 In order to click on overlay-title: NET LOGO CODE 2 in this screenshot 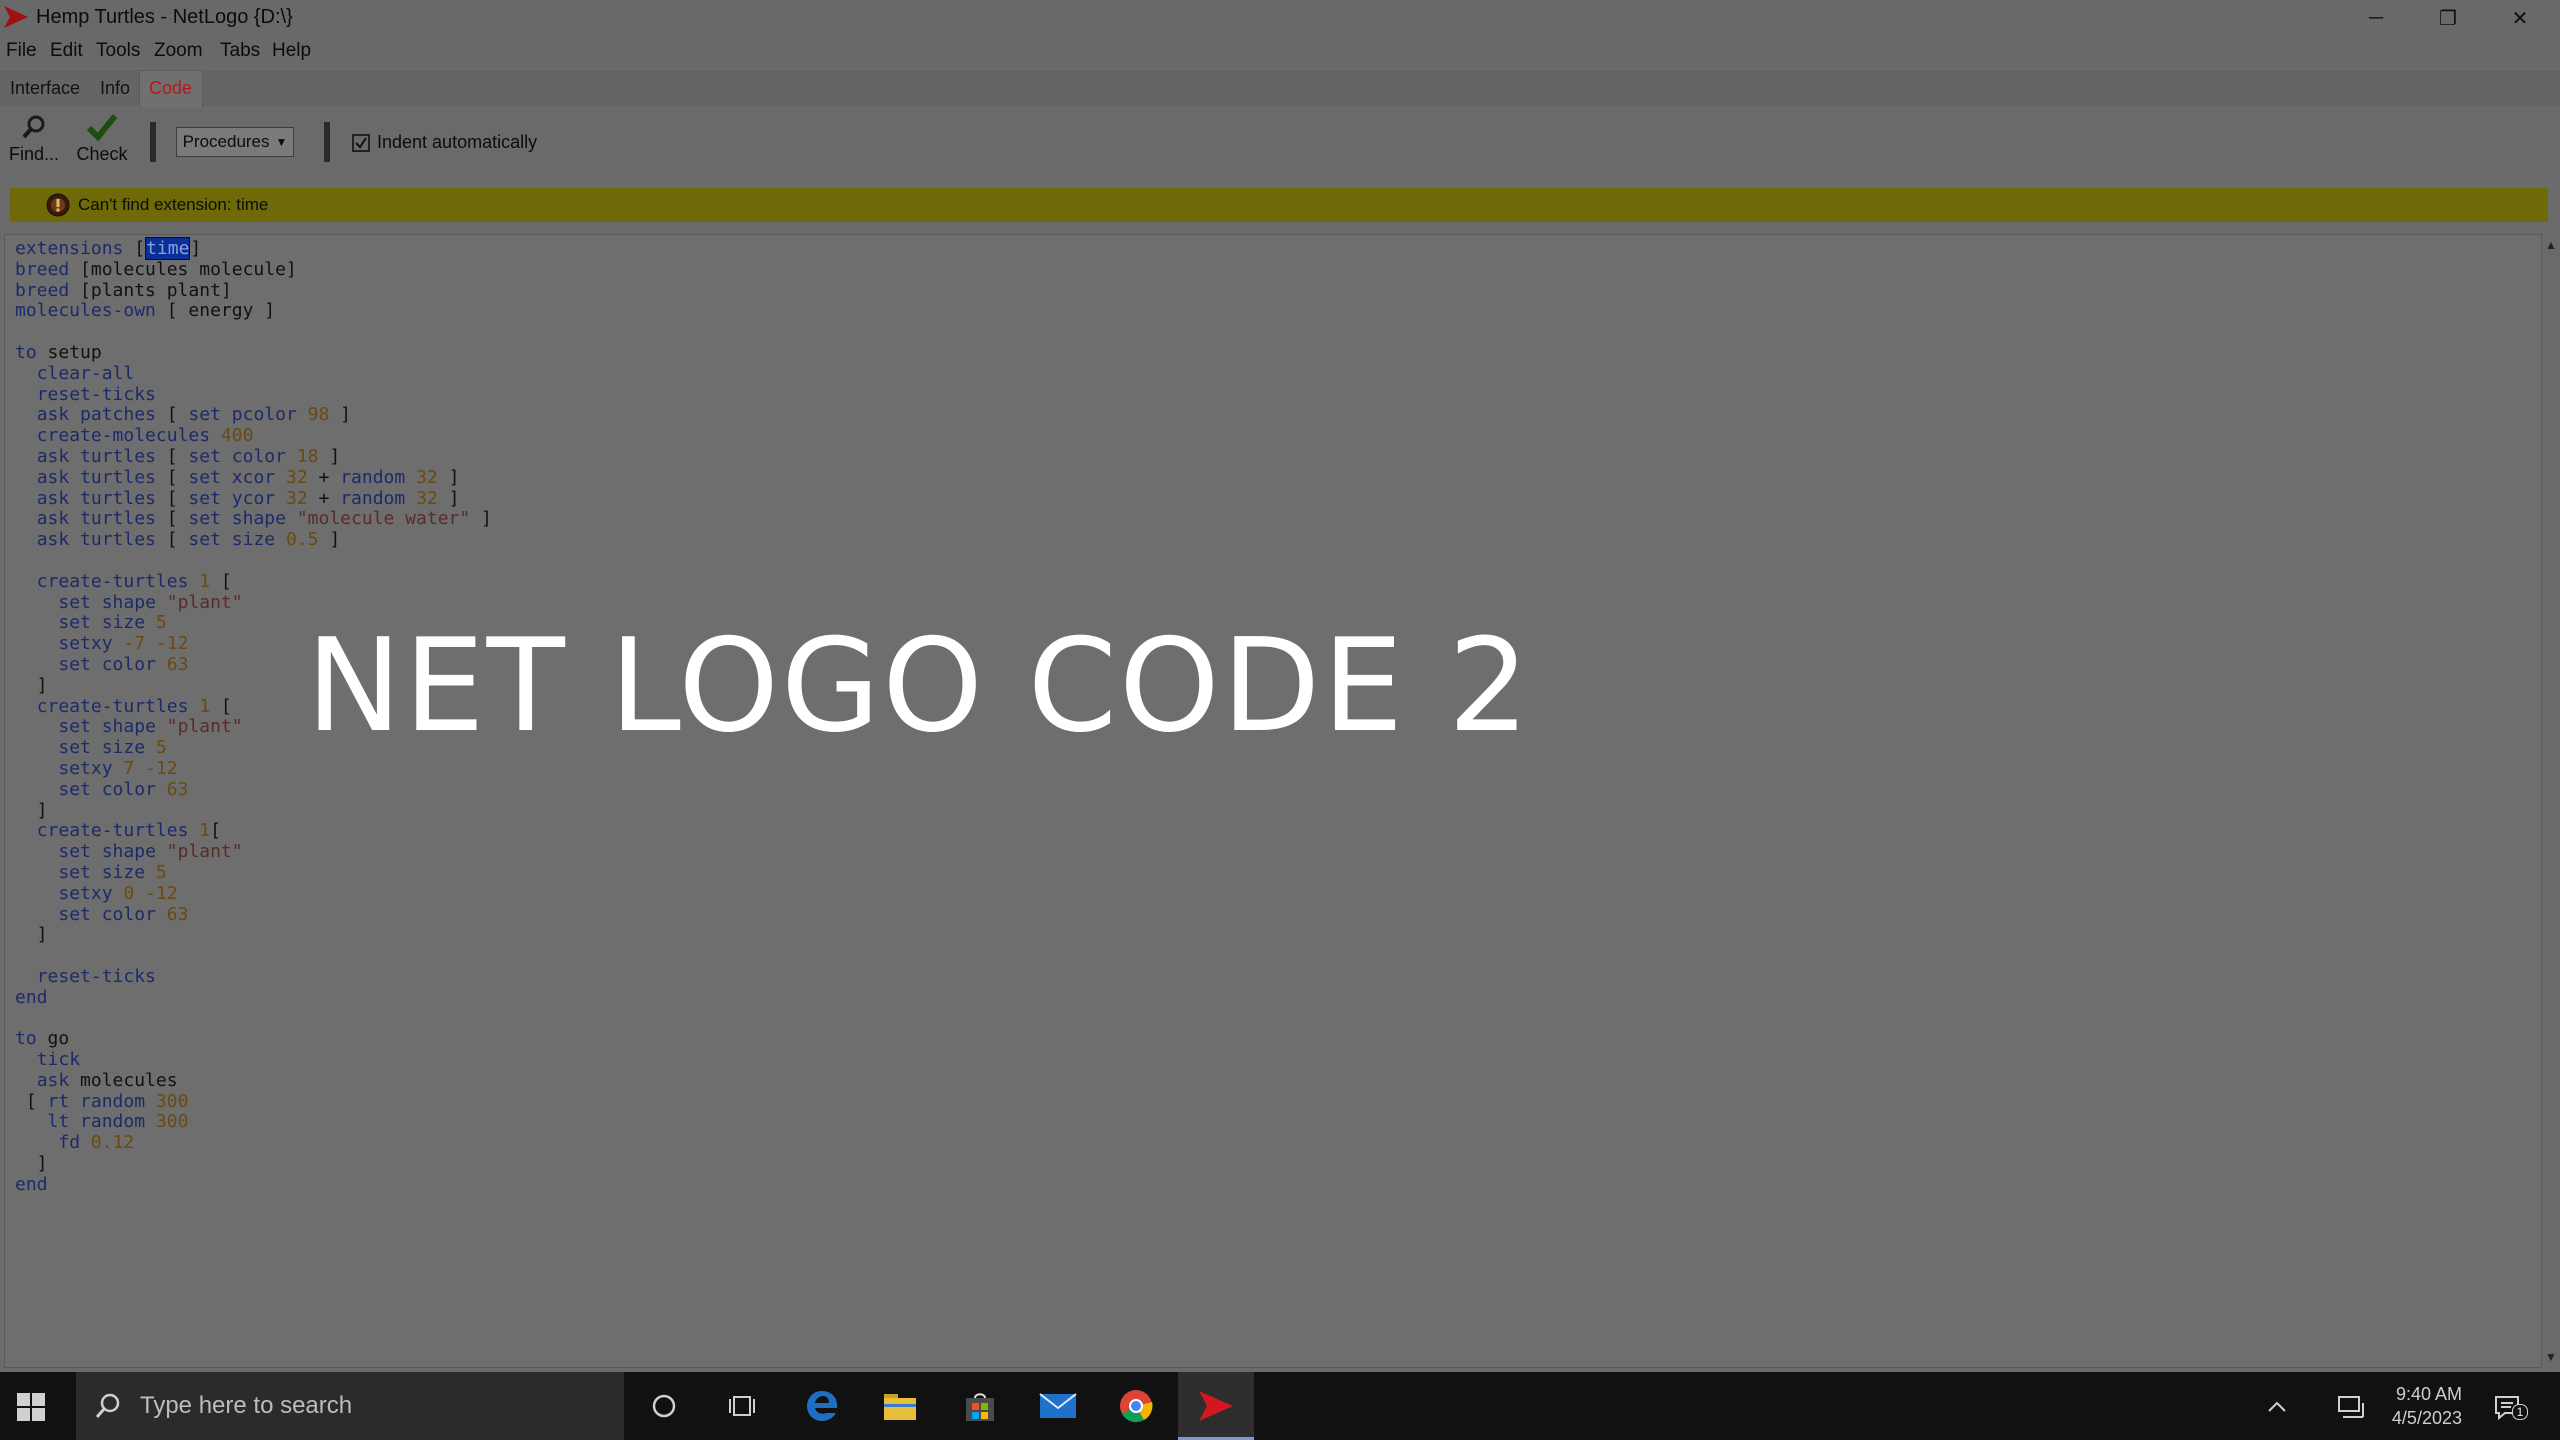, I will do `click(919, 686)`.